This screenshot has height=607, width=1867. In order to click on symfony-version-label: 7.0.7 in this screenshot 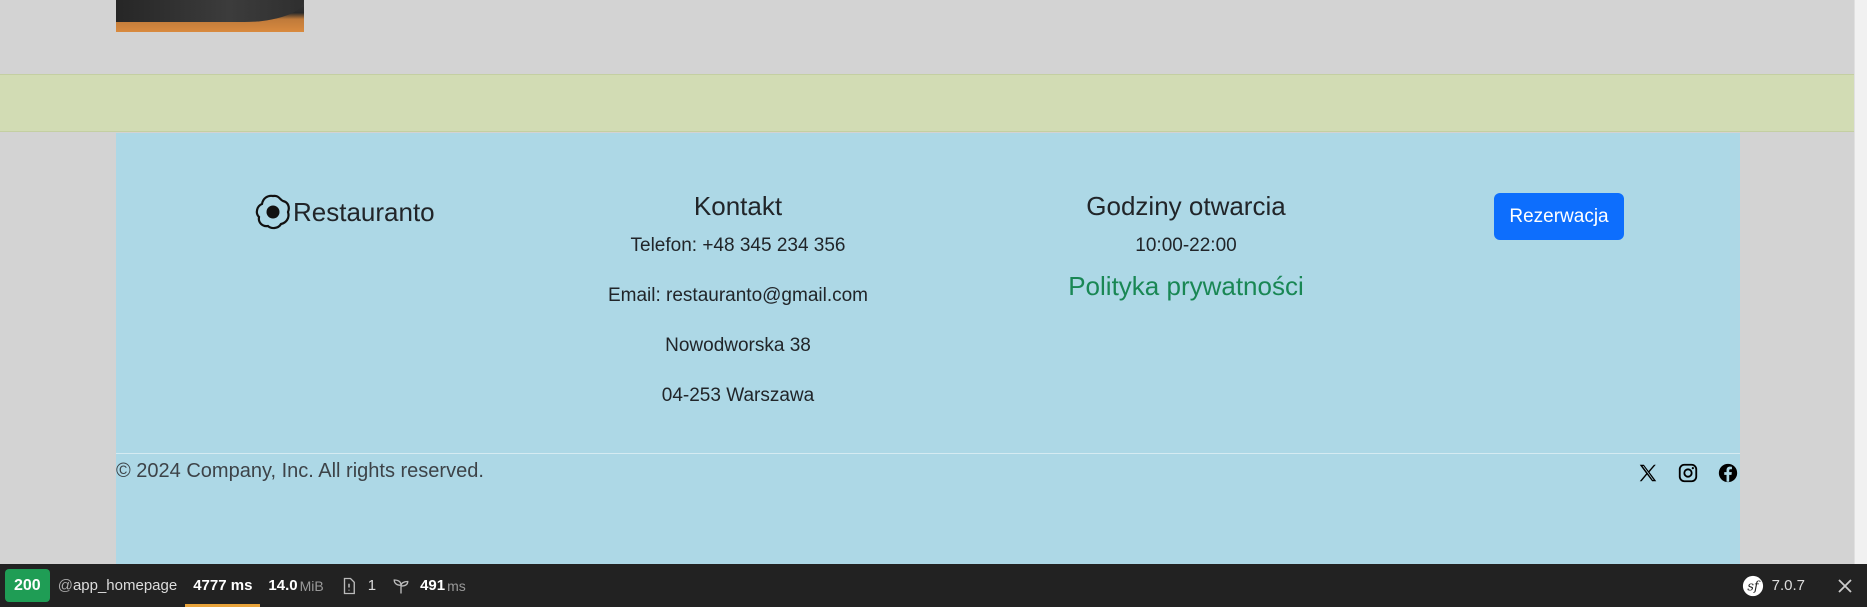, I will do `click(1788, 585)`.